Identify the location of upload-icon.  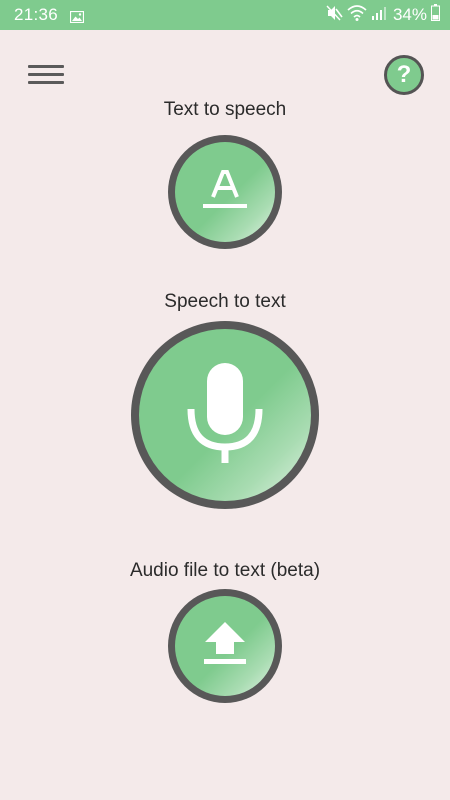
(225, 646).